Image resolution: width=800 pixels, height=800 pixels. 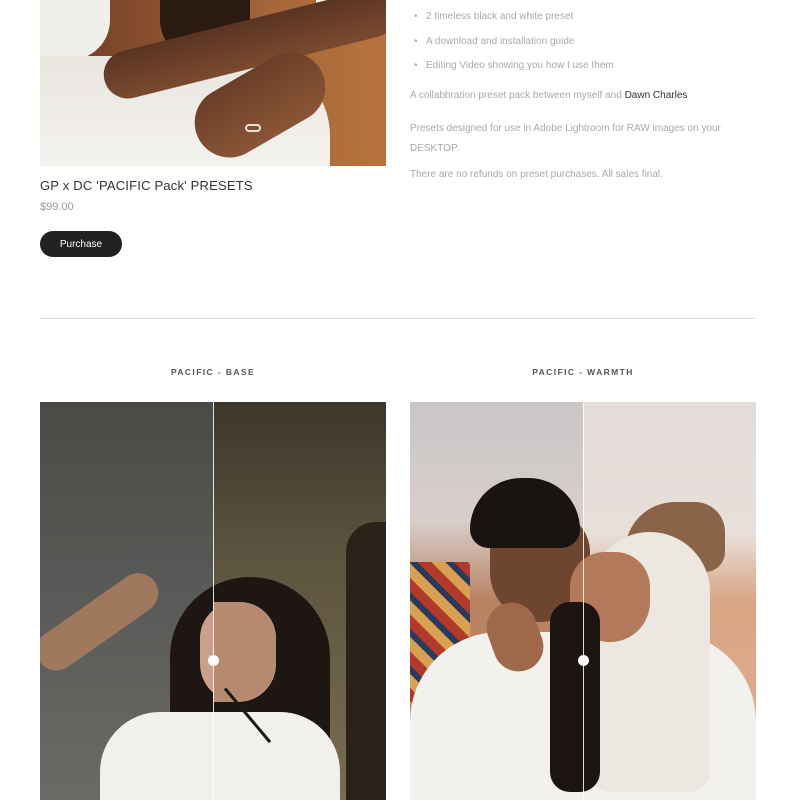 What do you see at coordinates (244, 652) in the screenshot?
I see `photo-face` at bounding box center [244, 652].